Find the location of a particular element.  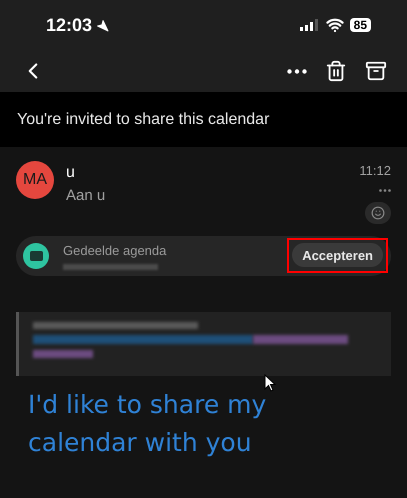

archive-button is located at coordinates (376, 71).